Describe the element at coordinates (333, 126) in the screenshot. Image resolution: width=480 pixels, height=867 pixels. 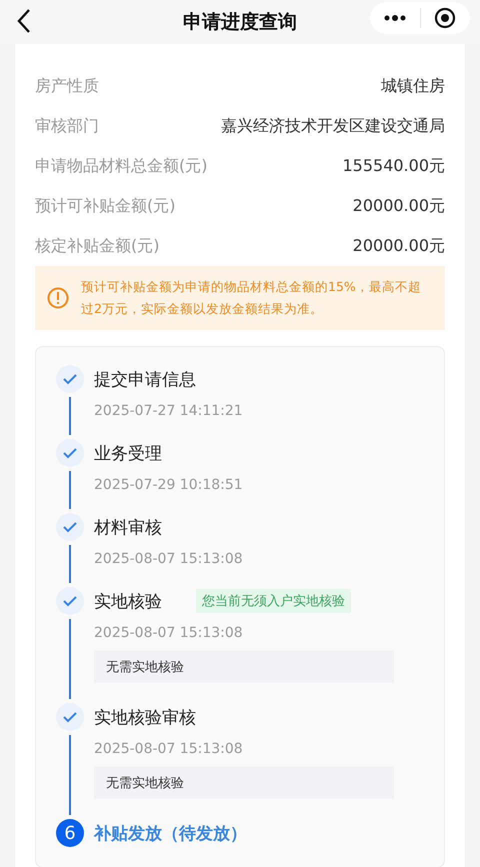
I see `field-value: 嘉兴经济技术开发区建设交通局` at that location.